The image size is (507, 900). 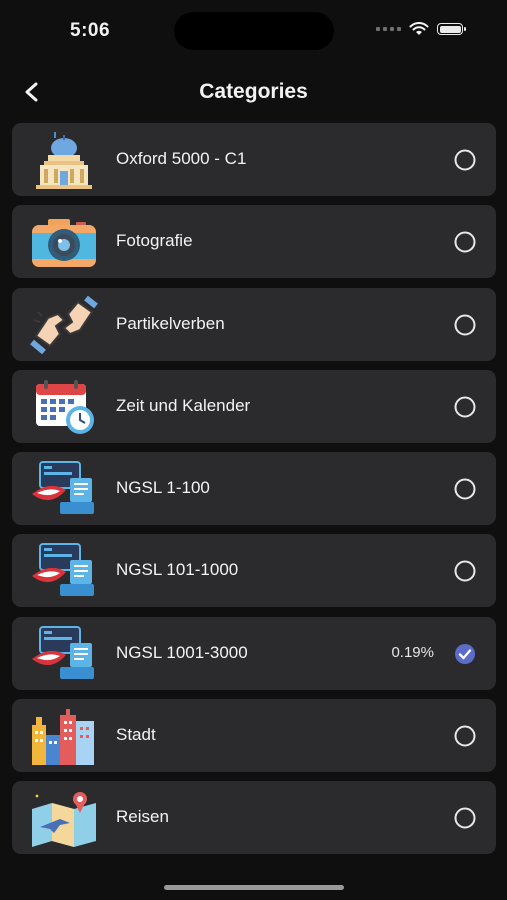 What do you see at coordinates (163, 488) in the screenshot?
I see `category-label: NGSL 1-100` at bounding box center [163, 488].